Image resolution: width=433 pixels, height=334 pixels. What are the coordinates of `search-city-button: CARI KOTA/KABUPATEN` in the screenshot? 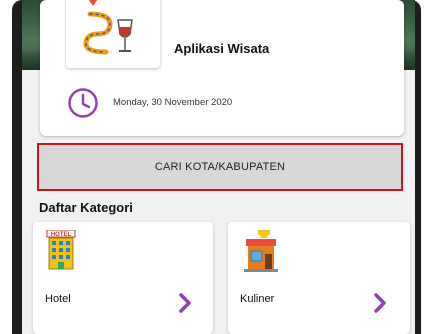 It's located at (220, 167).